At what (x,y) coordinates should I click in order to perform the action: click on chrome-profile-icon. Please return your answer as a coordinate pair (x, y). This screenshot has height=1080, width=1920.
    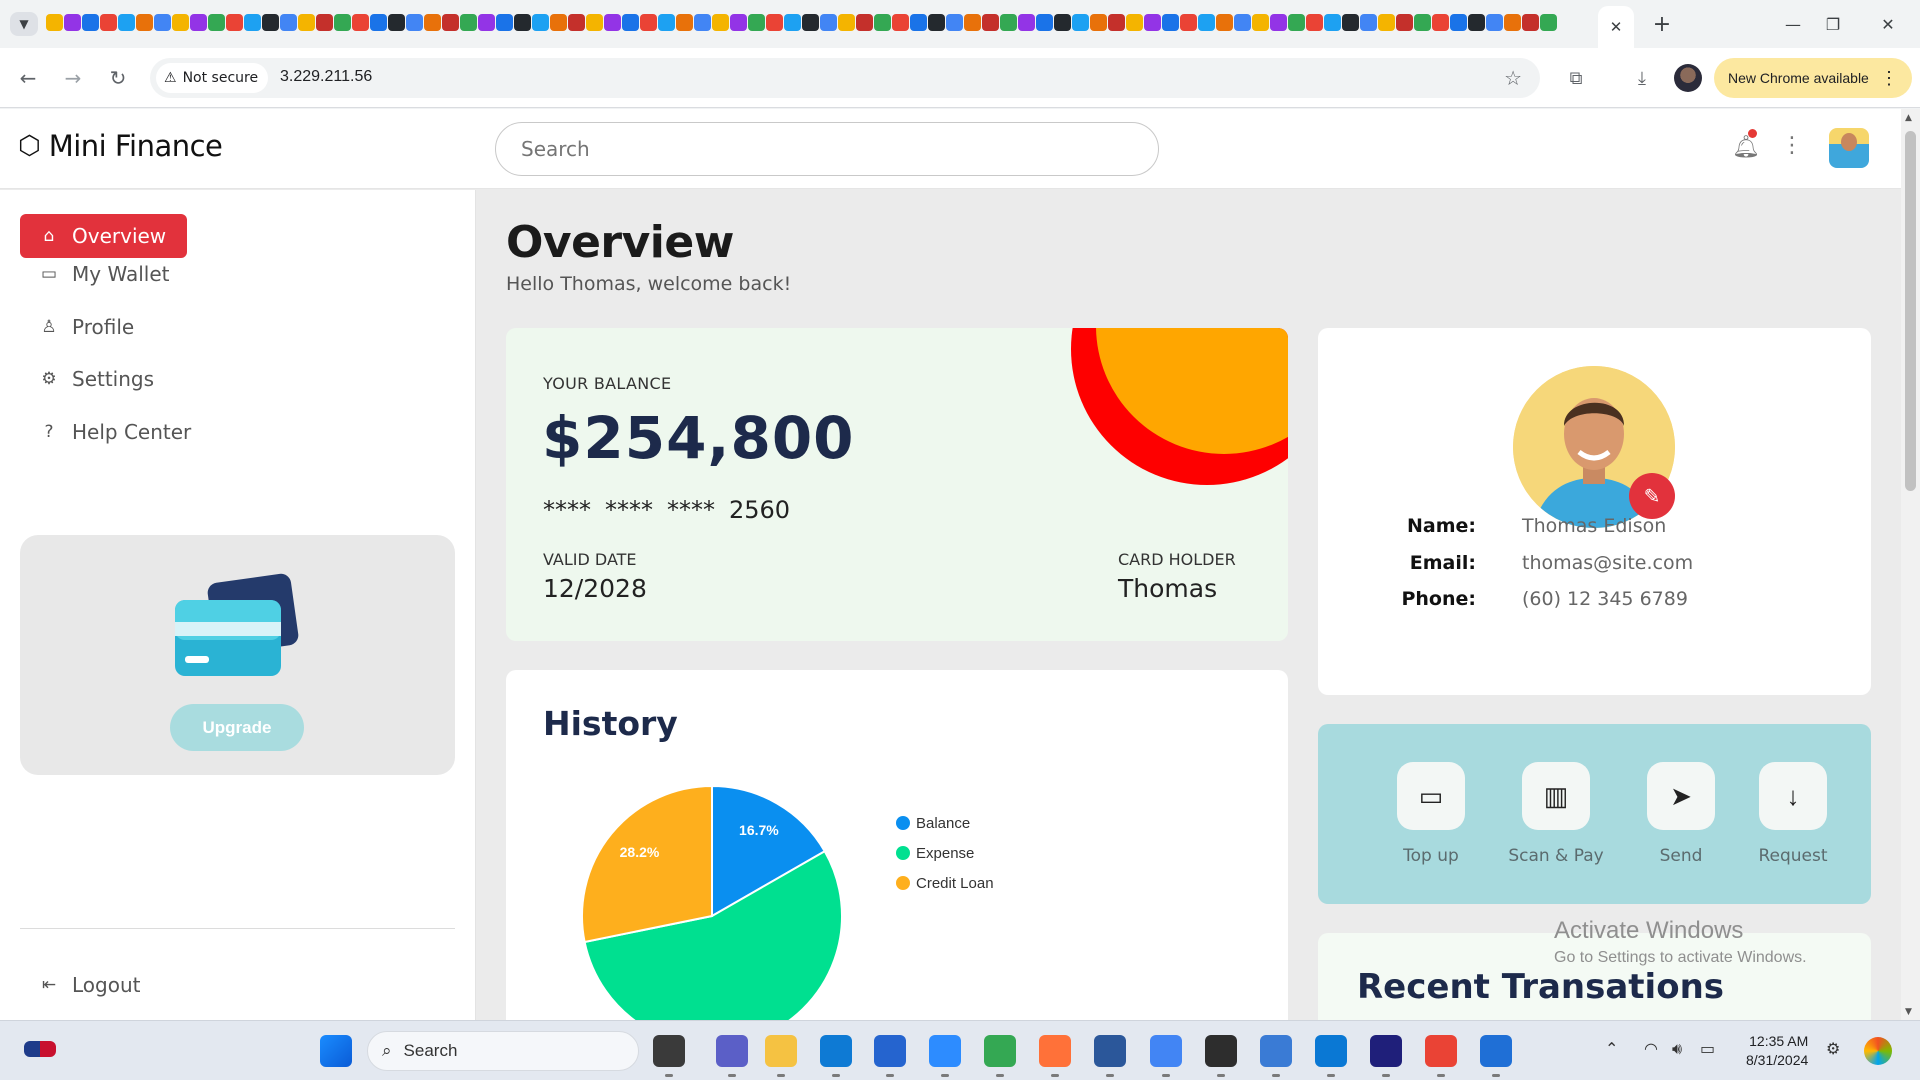
    Looking at the image, I should click on (1441, 1051).